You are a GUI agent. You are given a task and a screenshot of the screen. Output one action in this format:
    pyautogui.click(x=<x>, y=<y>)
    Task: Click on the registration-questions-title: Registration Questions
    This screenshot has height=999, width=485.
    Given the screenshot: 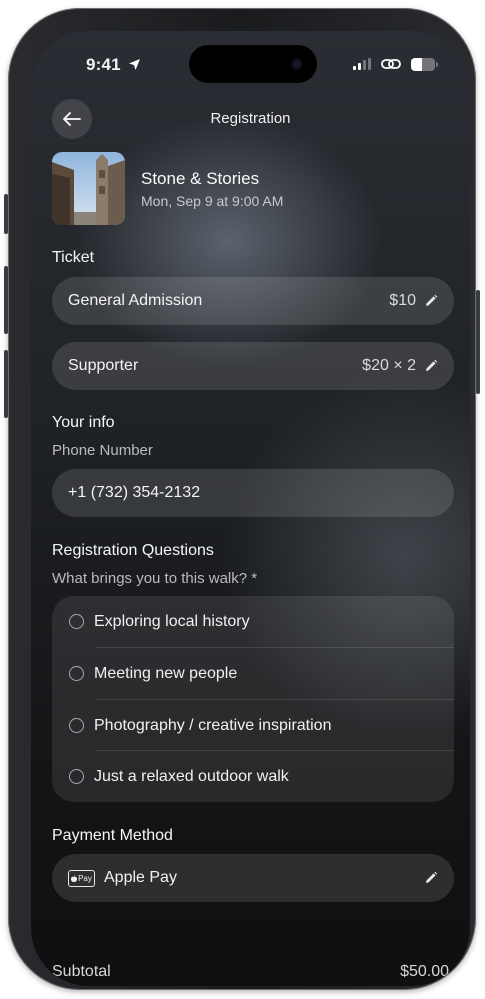 What is the action you would take?
    pyautogui.click(x=133, y=550)
    